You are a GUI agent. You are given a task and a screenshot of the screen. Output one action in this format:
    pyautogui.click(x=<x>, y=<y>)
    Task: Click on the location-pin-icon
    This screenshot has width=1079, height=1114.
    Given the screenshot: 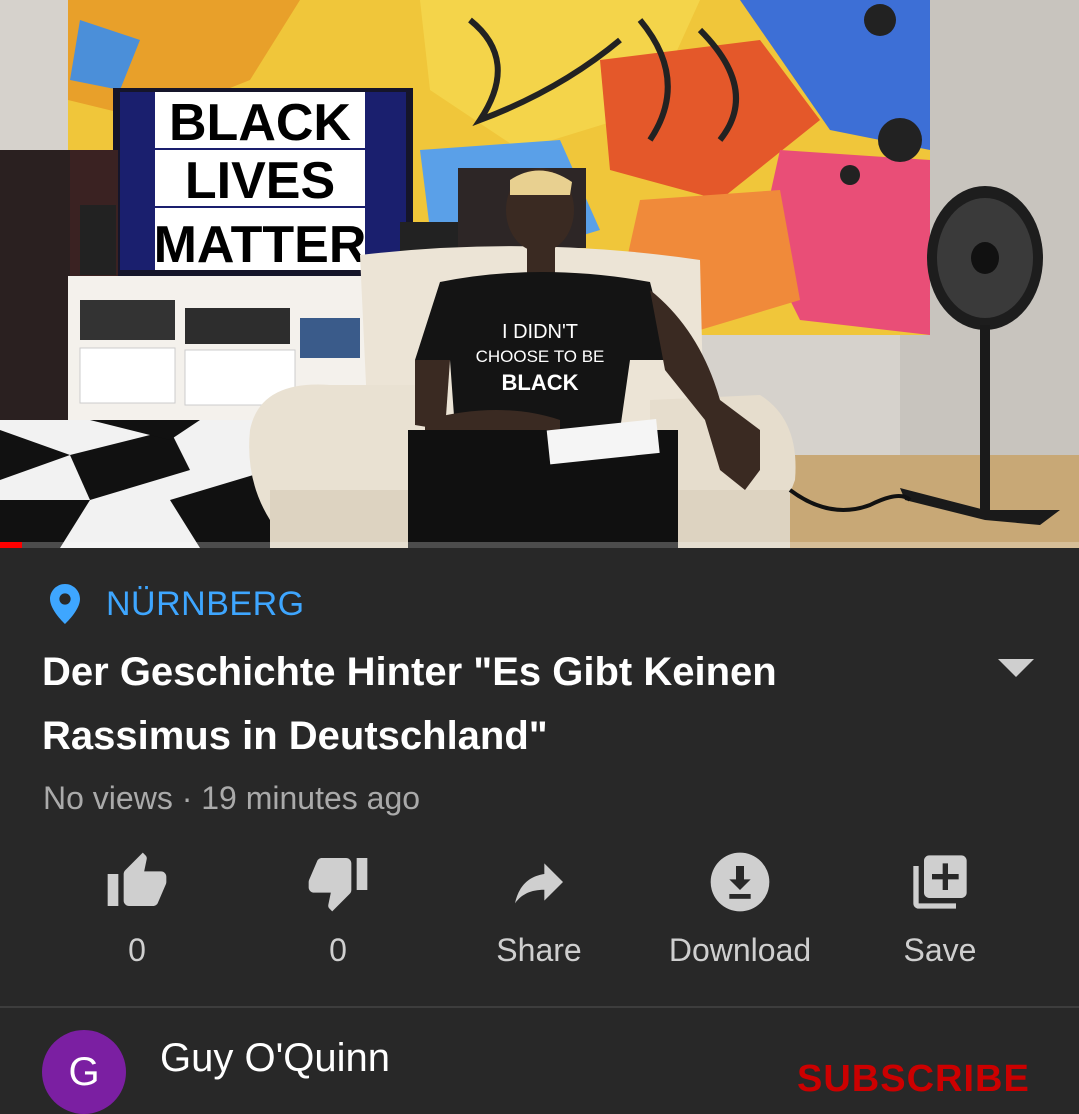 What is the action you would take?
    pyautogui.click(x=65, y=604)
    